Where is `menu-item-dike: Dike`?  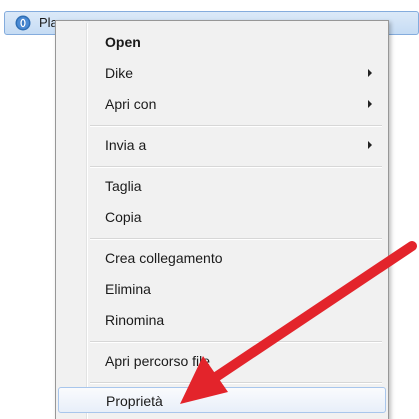 menu-item-dike: Dike is located at coordinates (222, 73).